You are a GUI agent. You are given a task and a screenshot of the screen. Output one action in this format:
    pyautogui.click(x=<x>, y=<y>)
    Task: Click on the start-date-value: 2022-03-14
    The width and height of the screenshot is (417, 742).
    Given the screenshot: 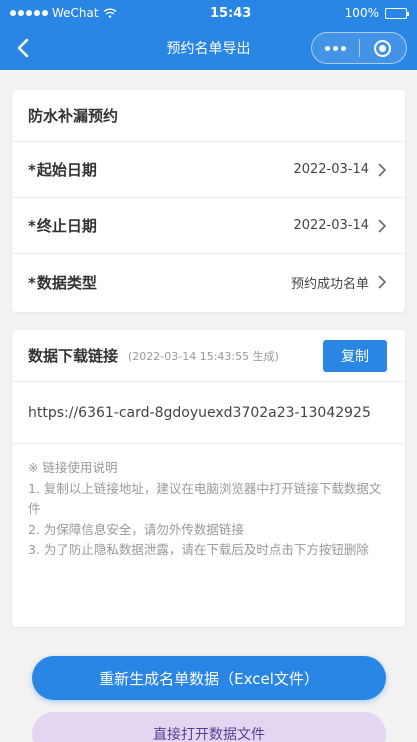 What is the action you would take?
    pyautogui.click(x=331, y=169)
    